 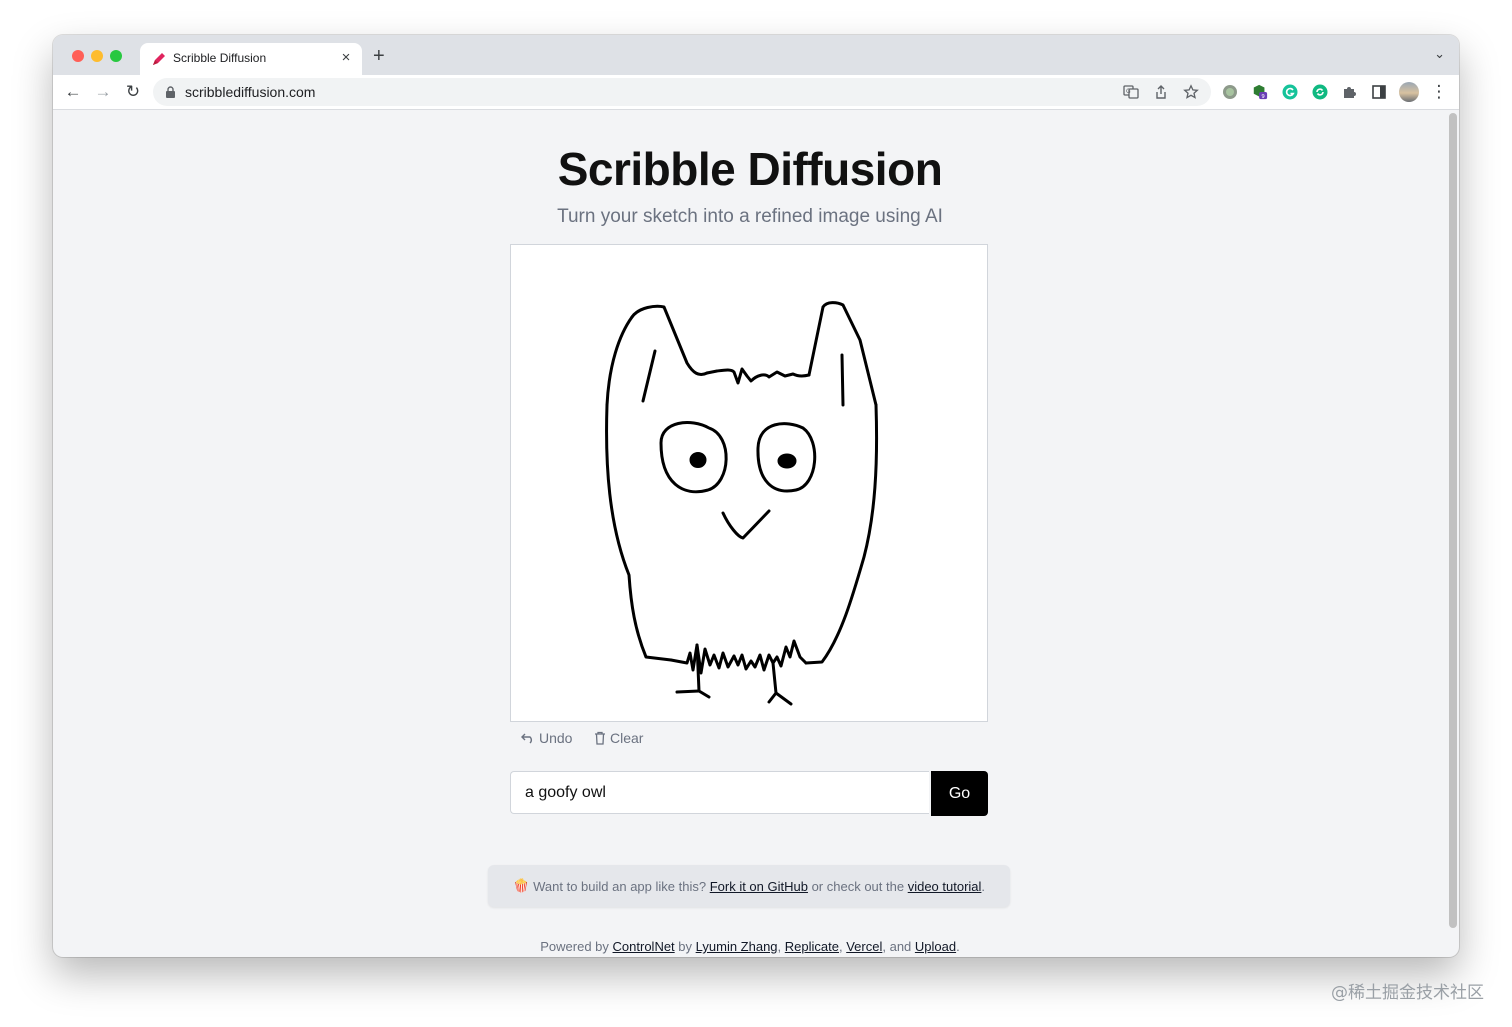 I want to click on owl-sketch-drawing, so click(x=742, y=503).